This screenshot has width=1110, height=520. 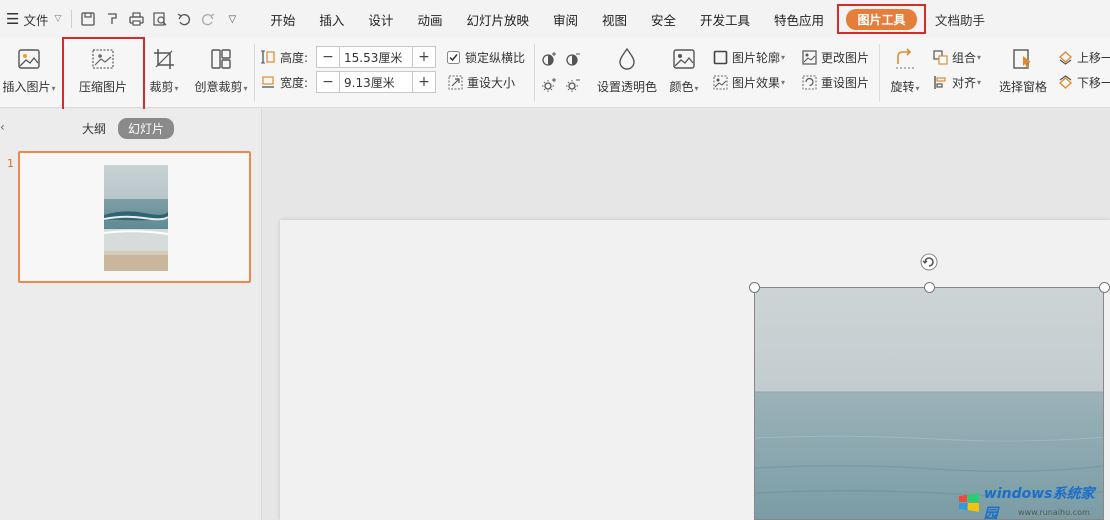 What do you see at coordinates (29, 66) in the screenshot?
I see `insert-picture-button: 插入图片▾` at bounding box center [29, 66].